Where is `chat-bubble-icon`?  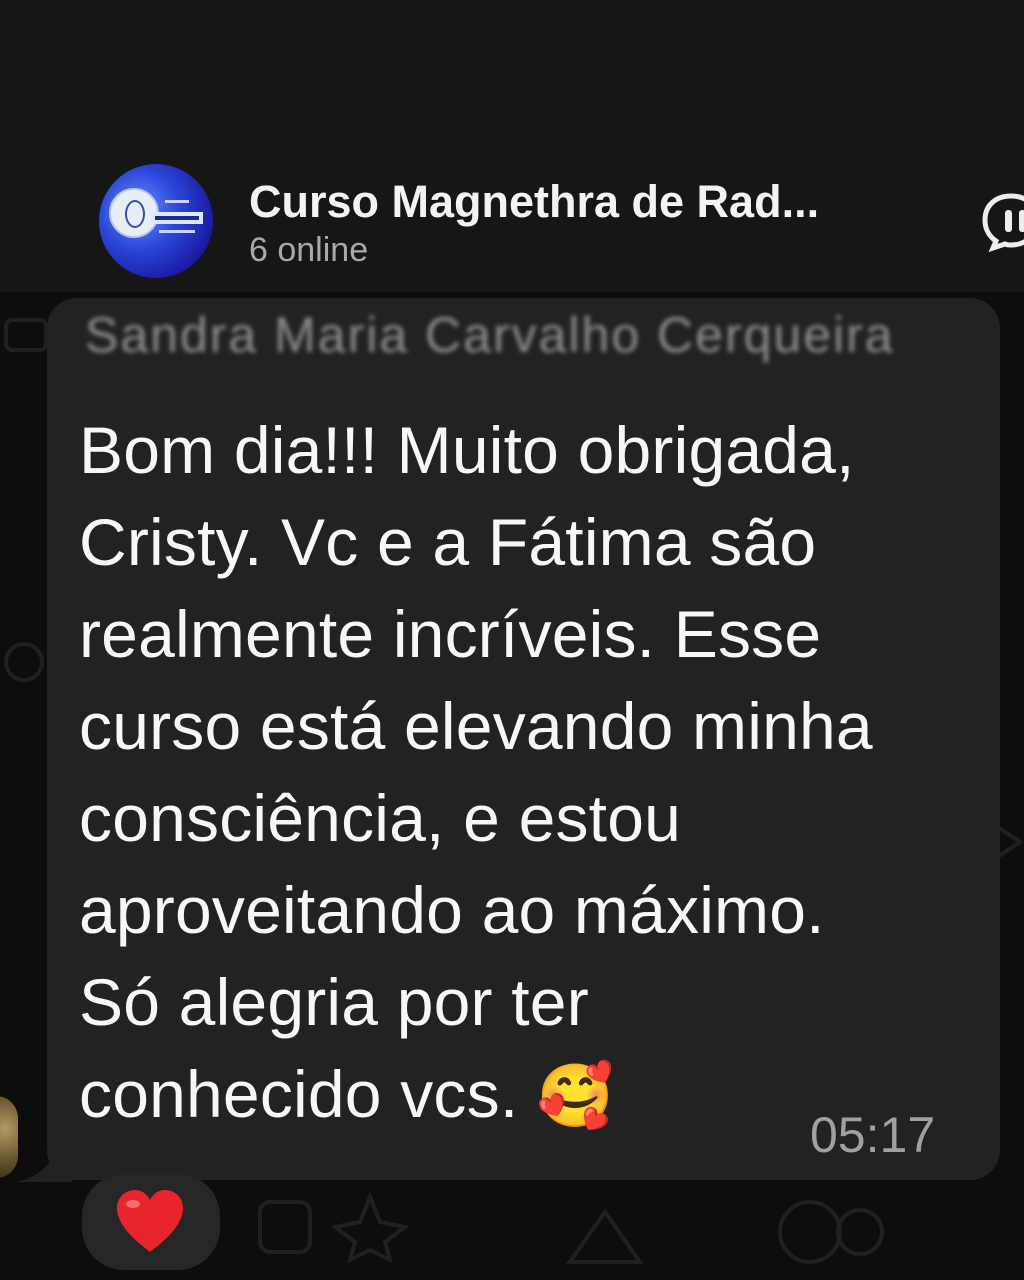 chat-bubble-icon is located at coordinates (1002, 221).